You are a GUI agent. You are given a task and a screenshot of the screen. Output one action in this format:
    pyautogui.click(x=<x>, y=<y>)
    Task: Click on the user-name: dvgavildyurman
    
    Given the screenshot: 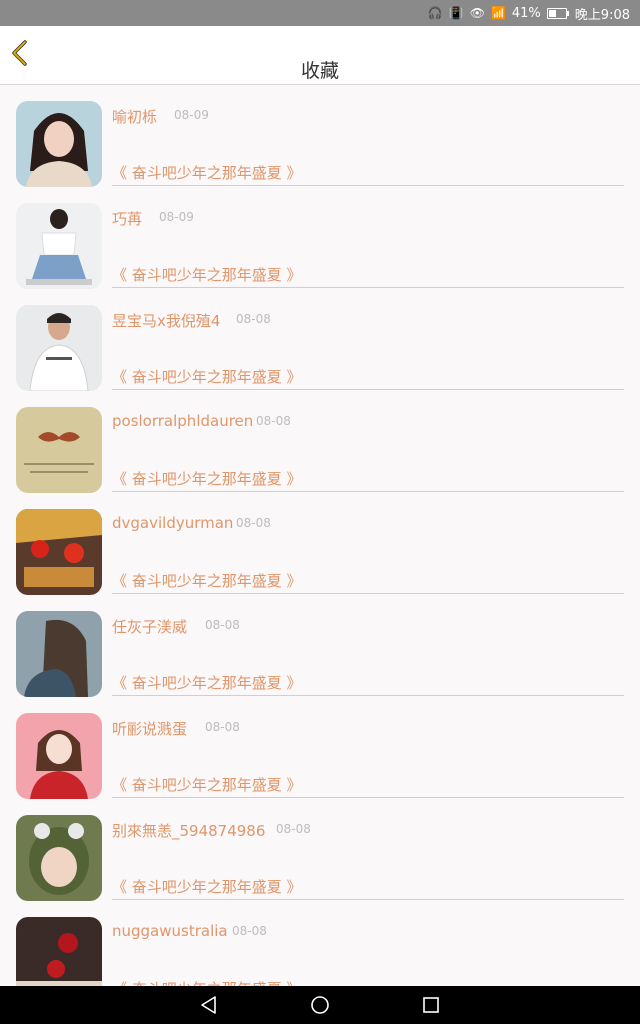 What is the action you would take?
    pyautogui.click(x=173, y=523)
    